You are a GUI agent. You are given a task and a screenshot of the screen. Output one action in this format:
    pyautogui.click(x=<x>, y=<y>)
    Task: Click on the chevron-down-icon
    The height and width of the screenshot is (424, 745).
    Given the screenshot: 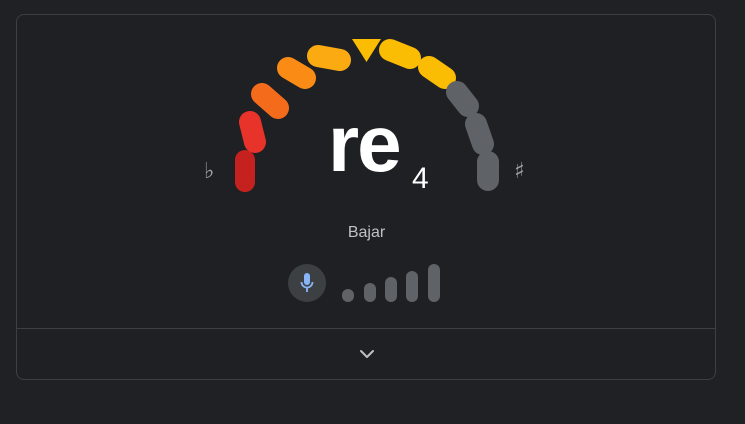 What is the action you would take?
    pyautogui.click(x=367, y=354)
    